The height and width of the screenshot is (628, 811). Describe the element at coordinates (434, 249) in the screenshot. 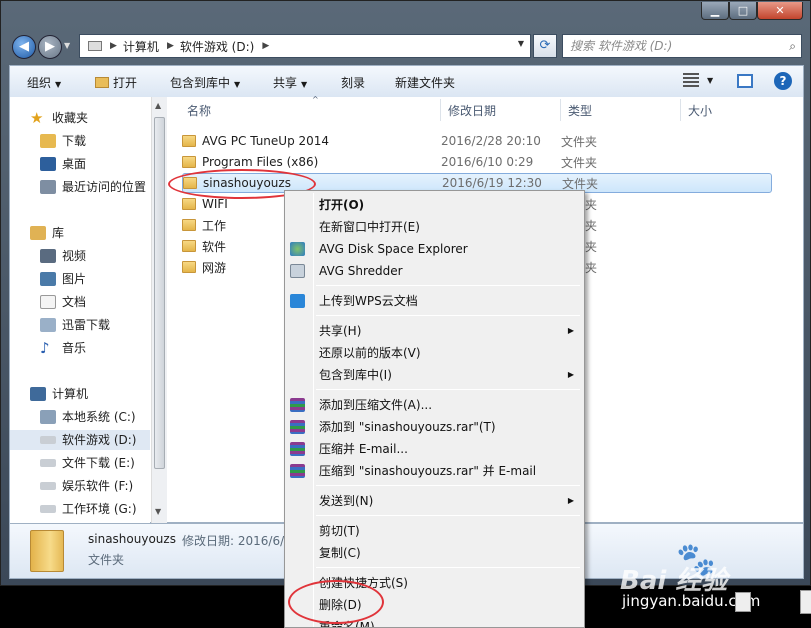

I see `menu-avg-disk-explorer: AVG Disk Space Explorer` at that location.